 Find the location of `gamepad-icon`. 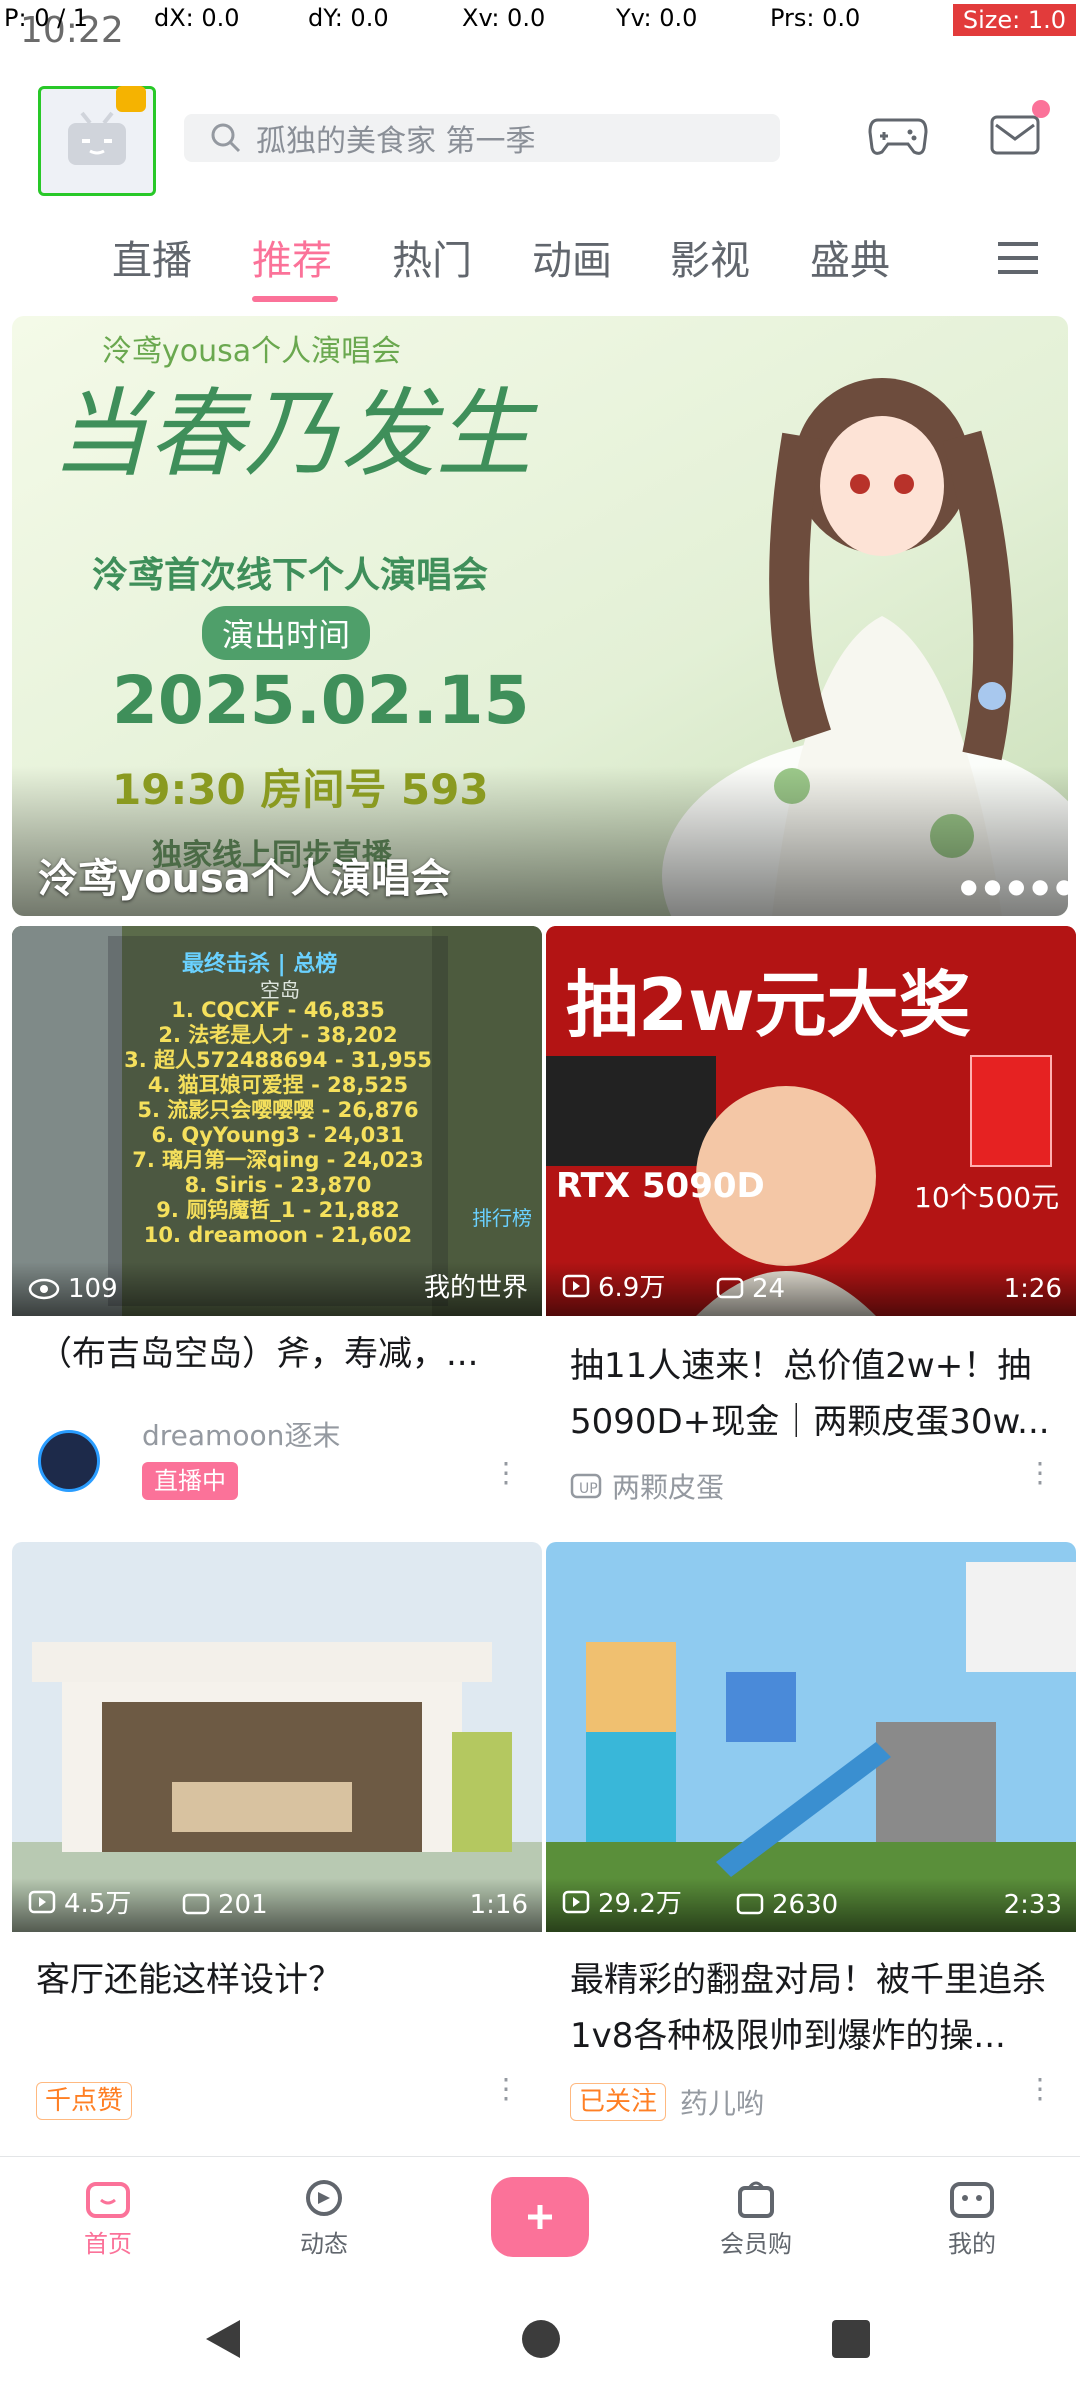

gamepad-icon is located at coordinates (898, 136).